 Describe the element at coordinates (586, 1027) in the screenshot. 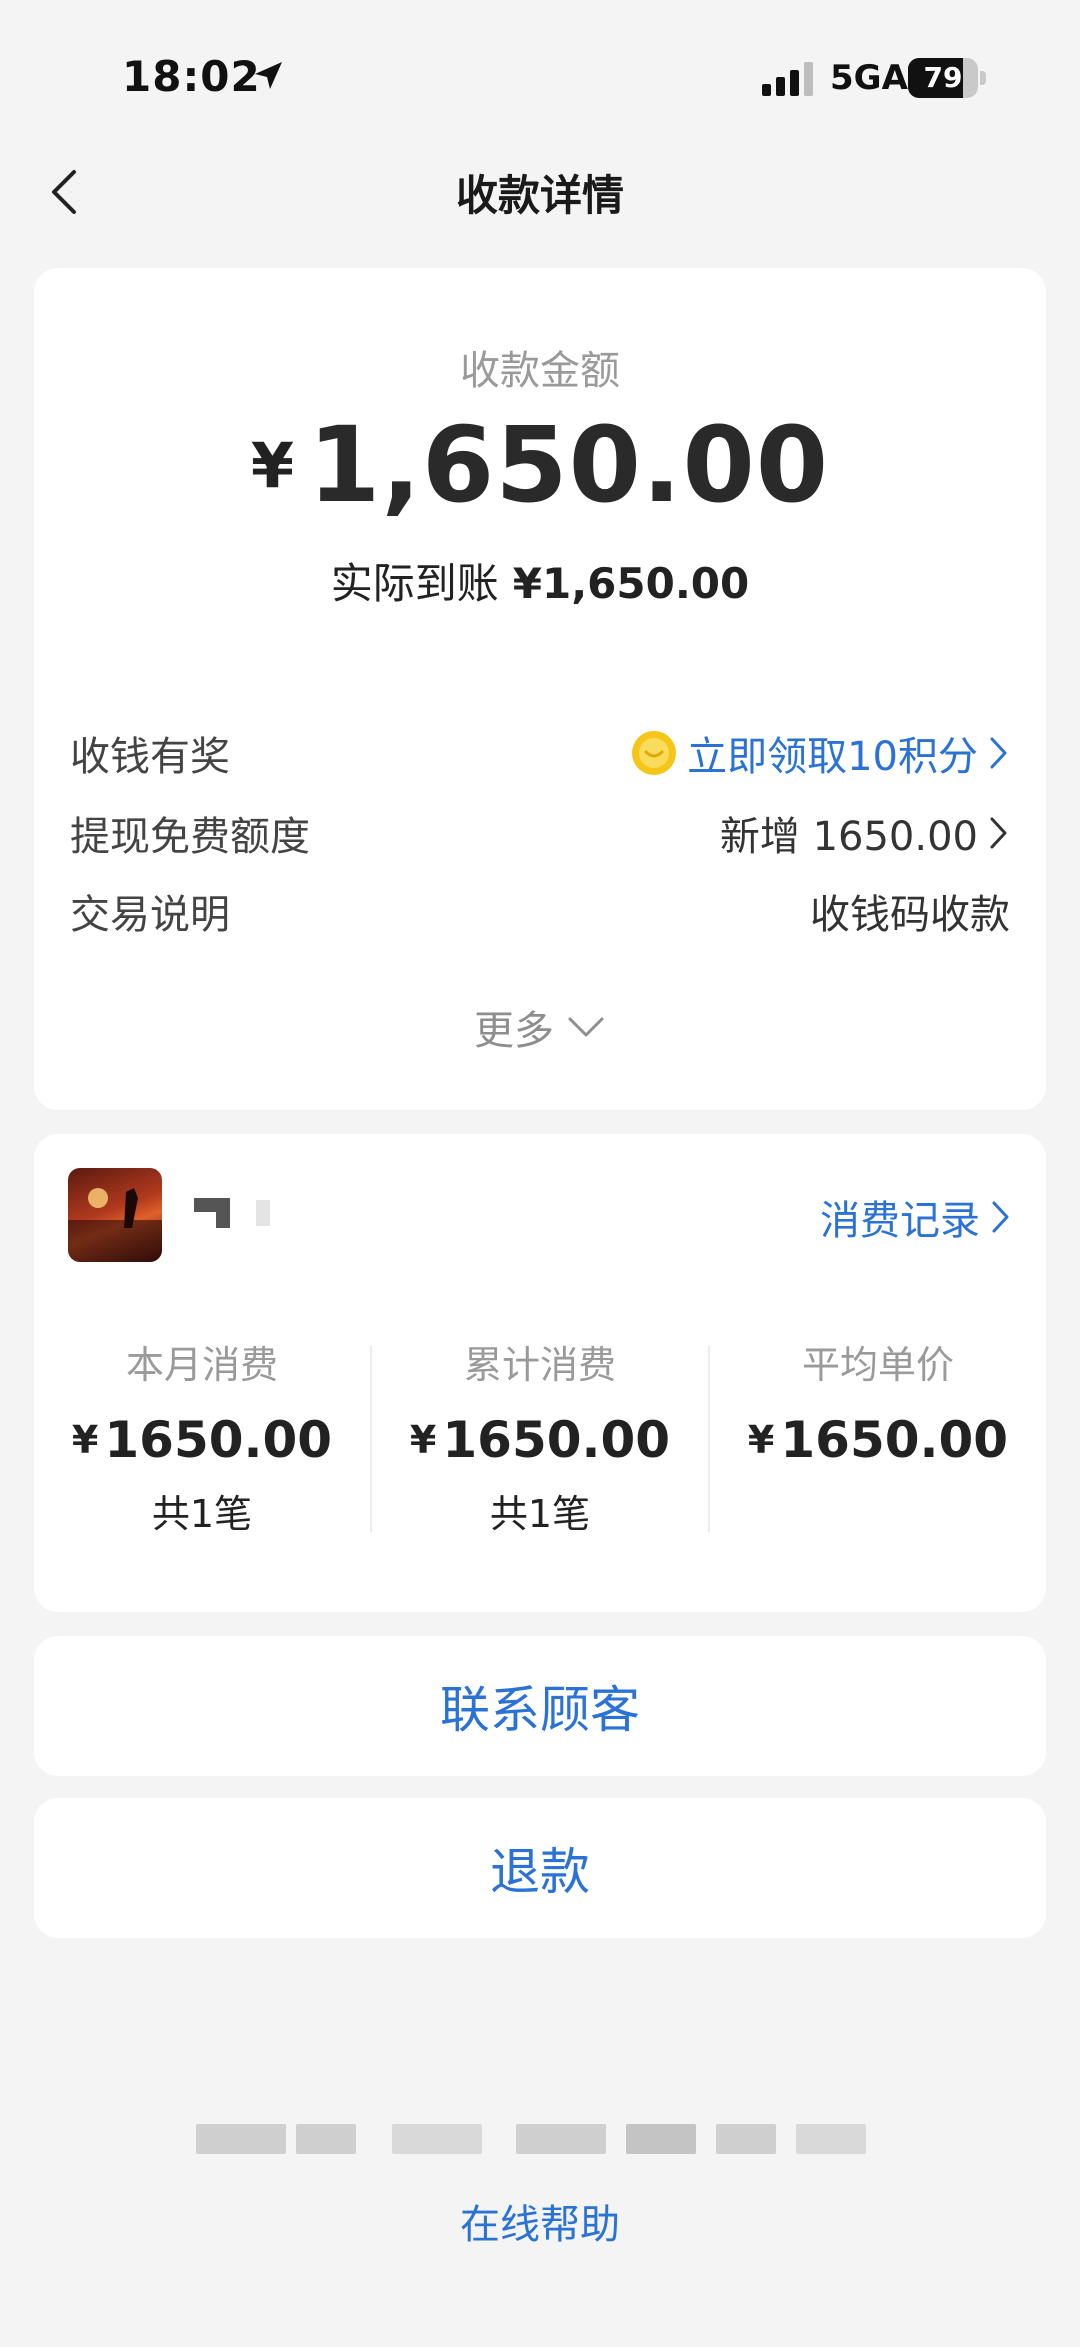

I see `chevron-down-icon` at that location.